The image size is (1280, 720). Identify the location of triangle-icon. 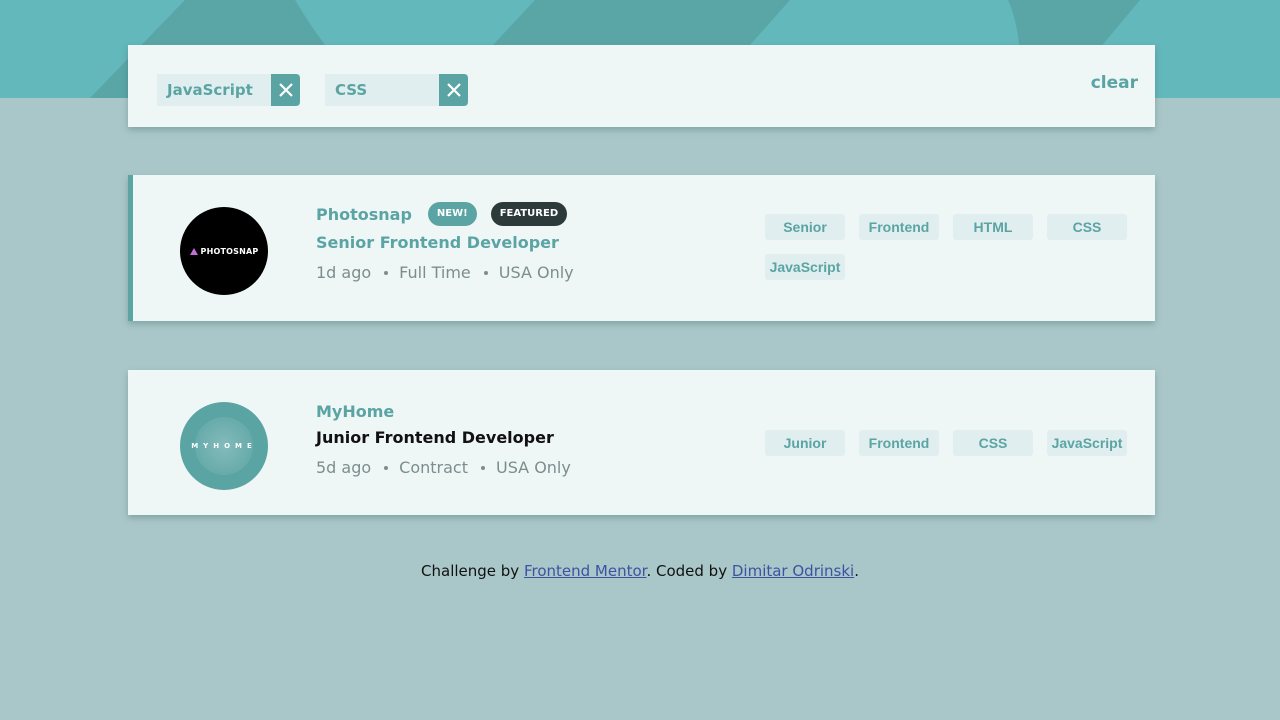
(193, 251).